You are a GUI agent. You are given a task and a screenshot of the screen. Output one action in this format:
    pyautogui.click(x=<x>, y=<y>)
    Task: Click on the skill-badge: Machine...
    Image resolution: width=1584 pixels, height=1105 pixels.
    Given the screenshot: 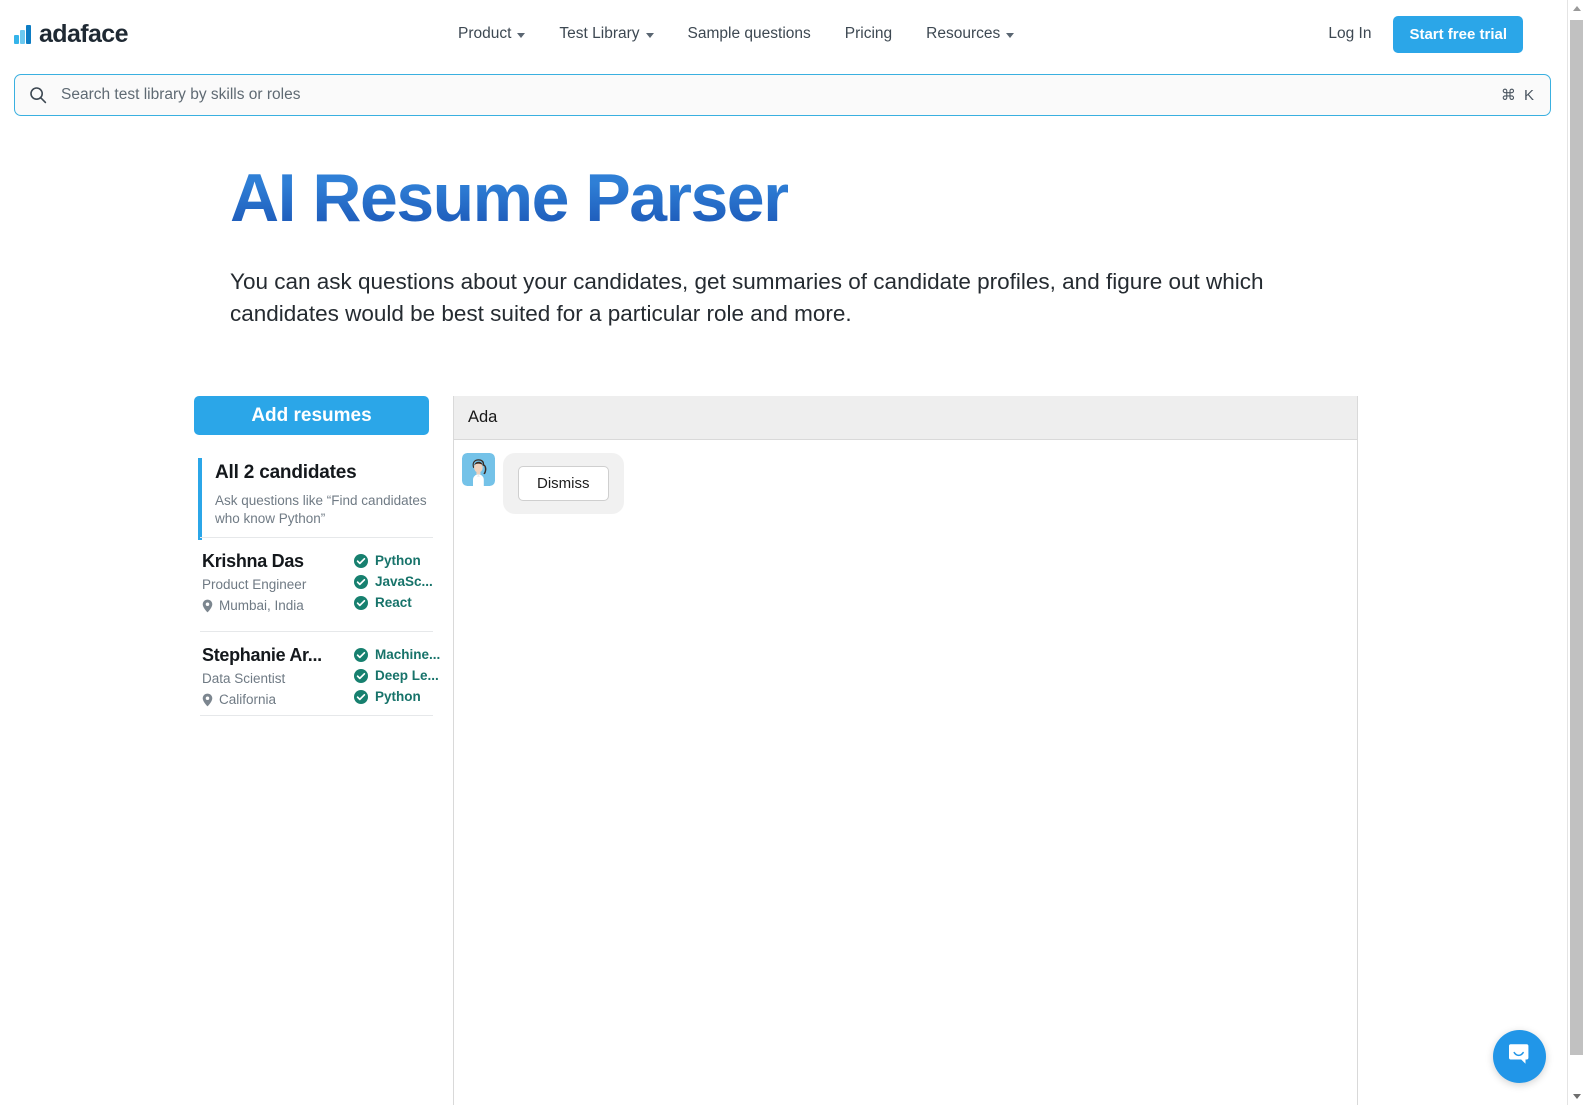 What is the action you would take?
    pyautogui.click(x=397, y=654)
    